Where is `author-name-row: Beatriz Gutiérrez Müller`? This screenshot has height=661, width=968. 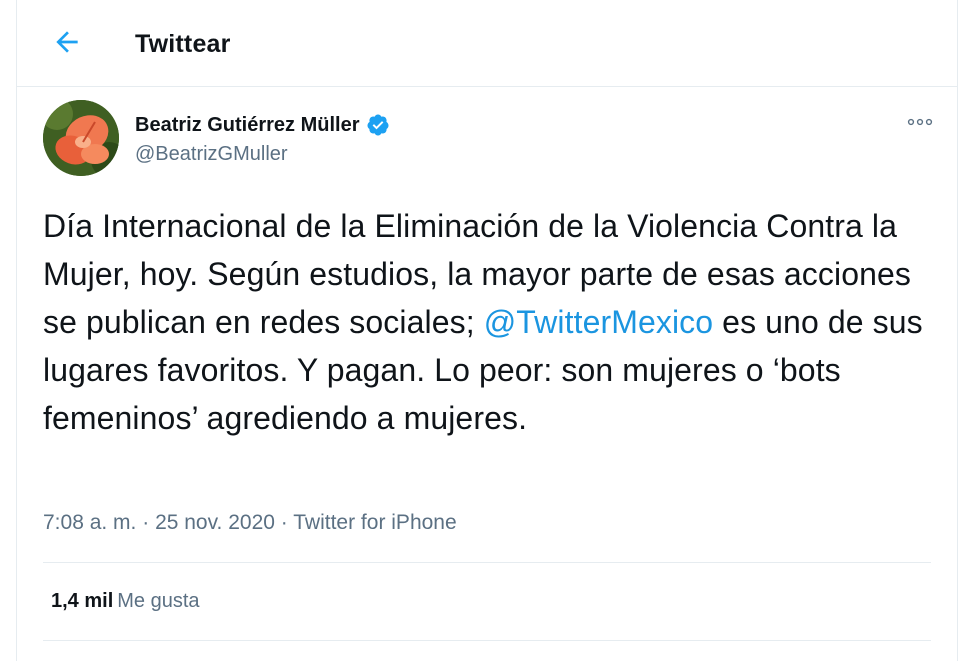 author-name-row: Beatriz Gutiérrez Müller is located at coordinates (262, 125).